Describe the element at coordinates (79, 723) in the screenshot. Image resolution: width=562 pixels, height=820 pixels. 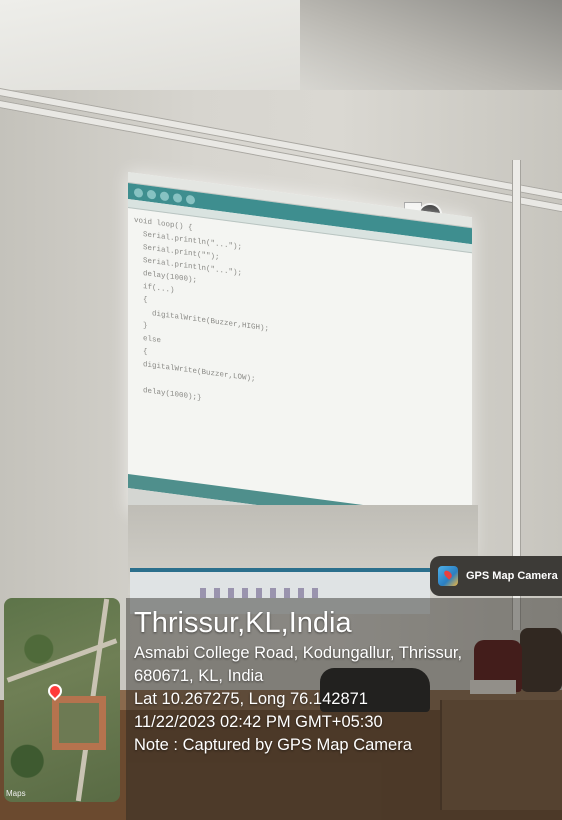
I see `map-building` at that location.